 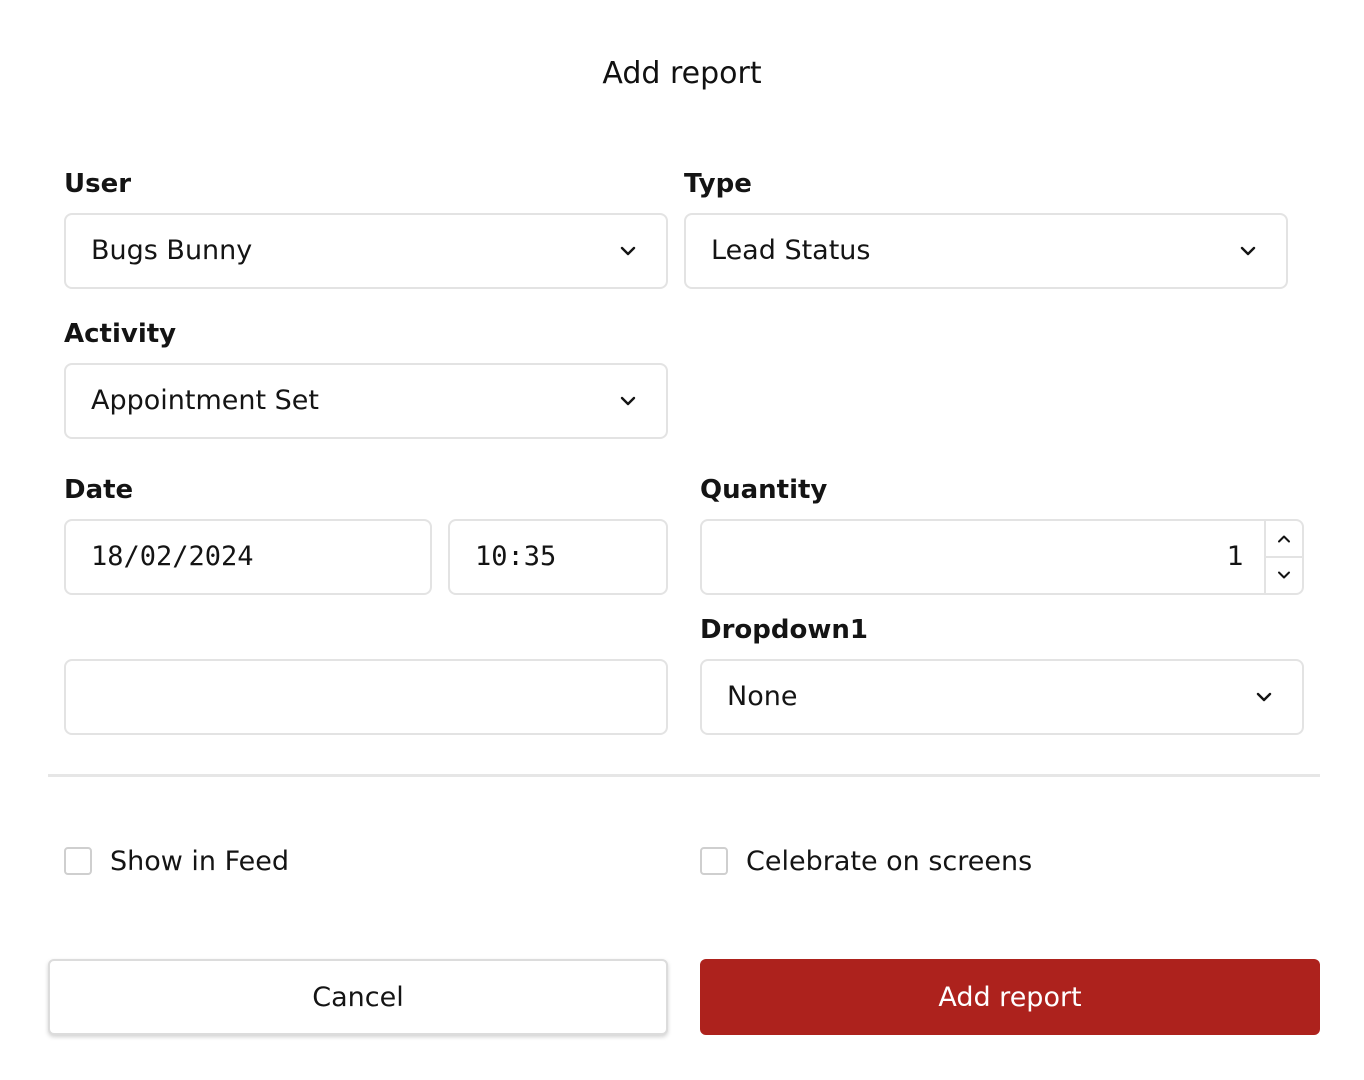 I want to click on dialog-title: Add report, so click(x=682, y=73).